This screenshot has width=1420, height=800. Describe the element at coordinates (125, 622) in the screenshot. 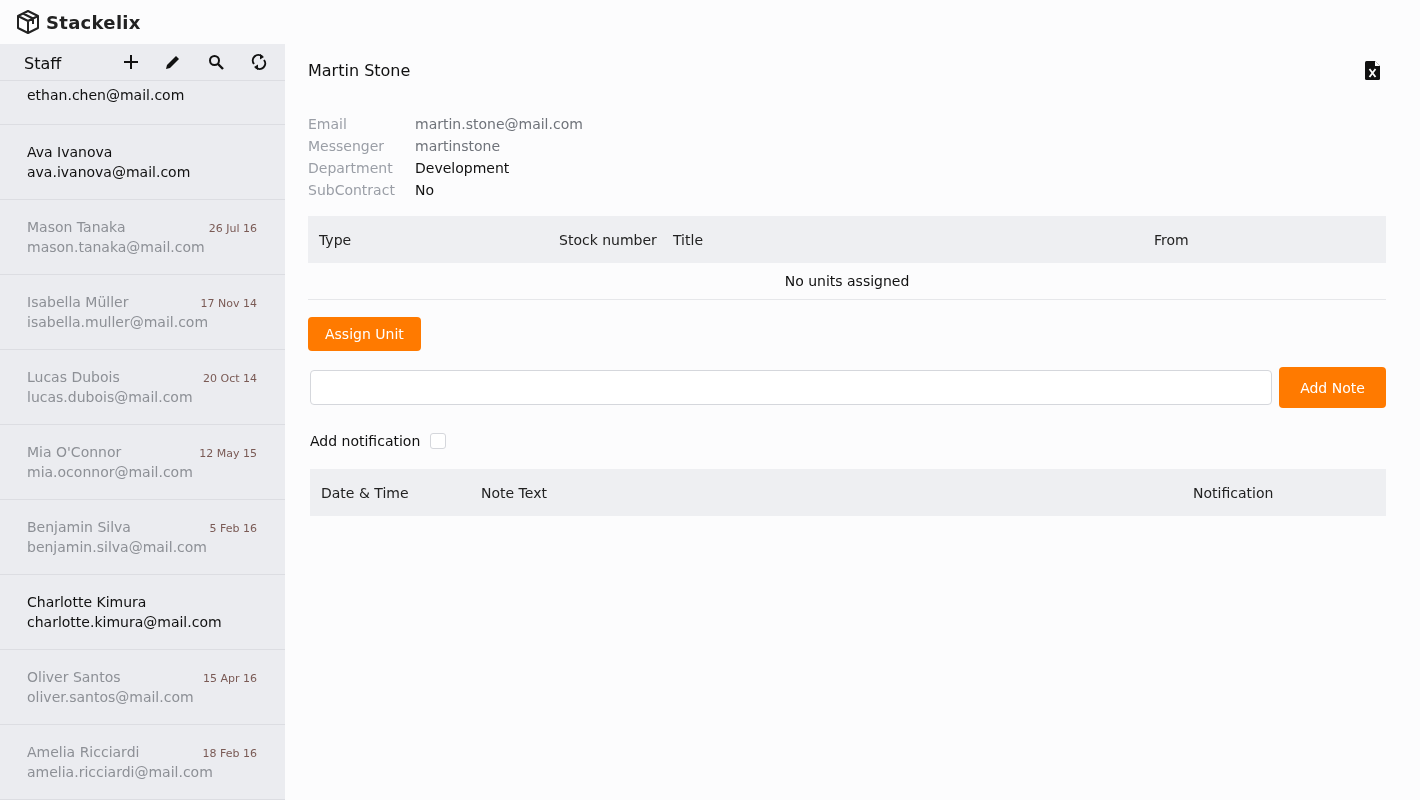

I see `staff-email: charlotte.kimura@mail.com` at that location.